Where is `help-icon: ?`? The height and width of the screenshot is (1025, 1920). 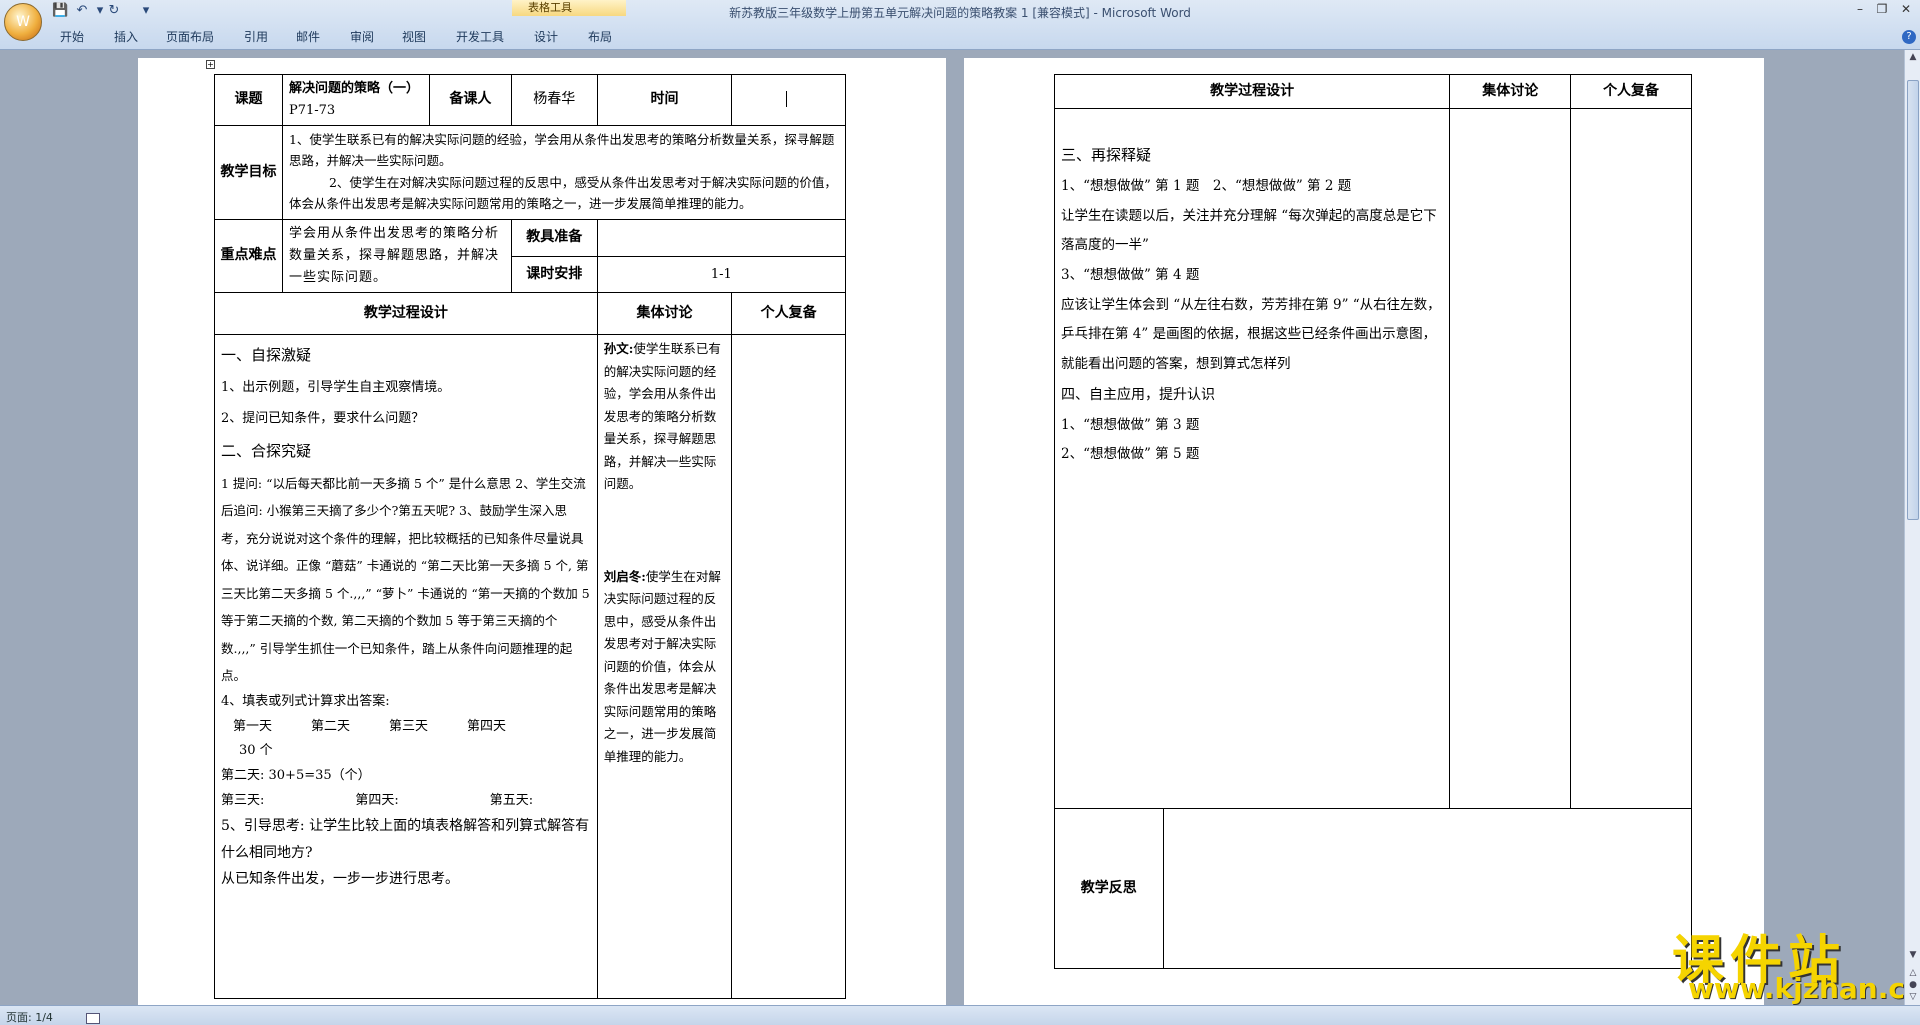
help-icon: ? is located at coordinates (1909, 37).